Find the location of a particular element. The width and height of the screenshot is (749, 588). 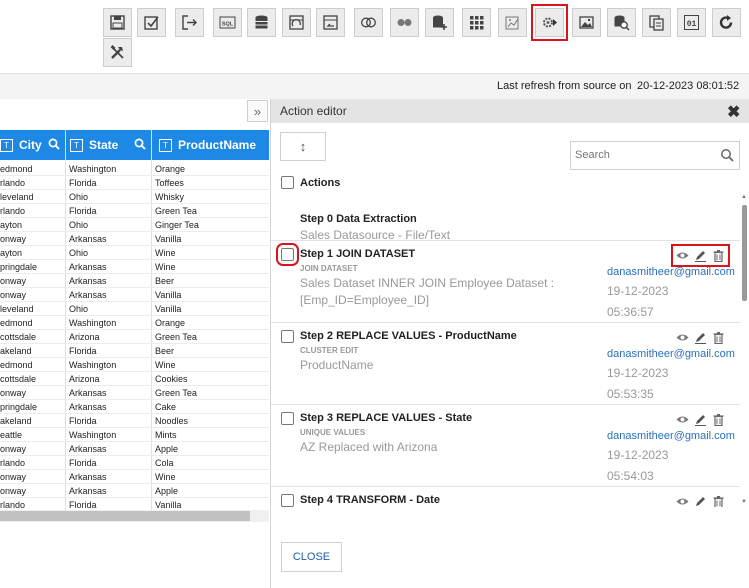

table-row: onway Arkansas Apple is located at coordinates (134, 449).